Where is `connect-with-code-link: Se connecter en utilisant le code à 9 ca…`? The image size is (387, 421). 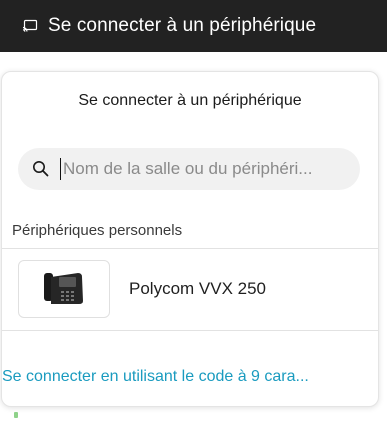 connect-with-code-link: Se connecter en utilisant le code à 9 ca… is located at coordinates (155, 377).